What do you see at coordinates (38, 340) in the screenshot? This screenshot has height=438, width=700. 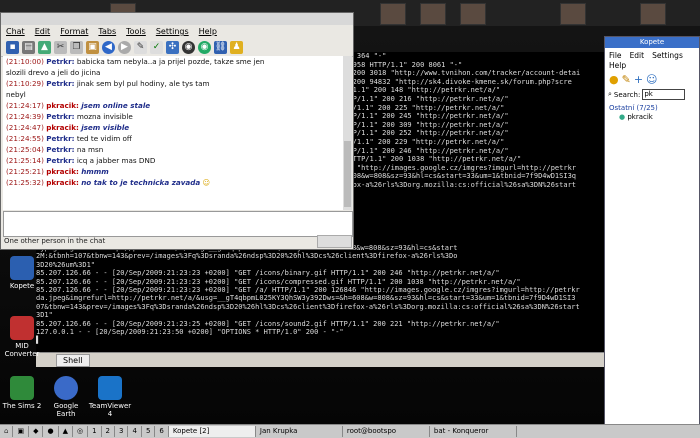 I see `terminal-line: ▌` at bounding box center [38, 340].